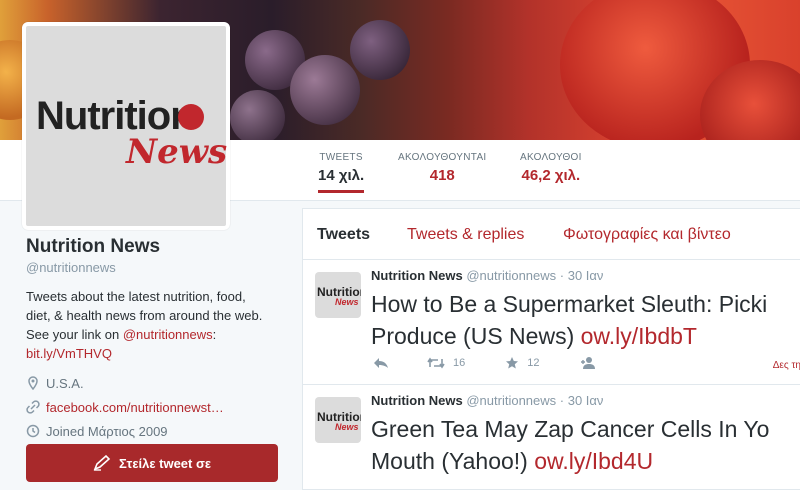 This screenshot has width=800, height=490. What do you see at coordinates (551, 157) in the screenshot?
I see `stat-label: ΑΚΟΛΟΥΘΟΙ` at bounding box center [551, 157].